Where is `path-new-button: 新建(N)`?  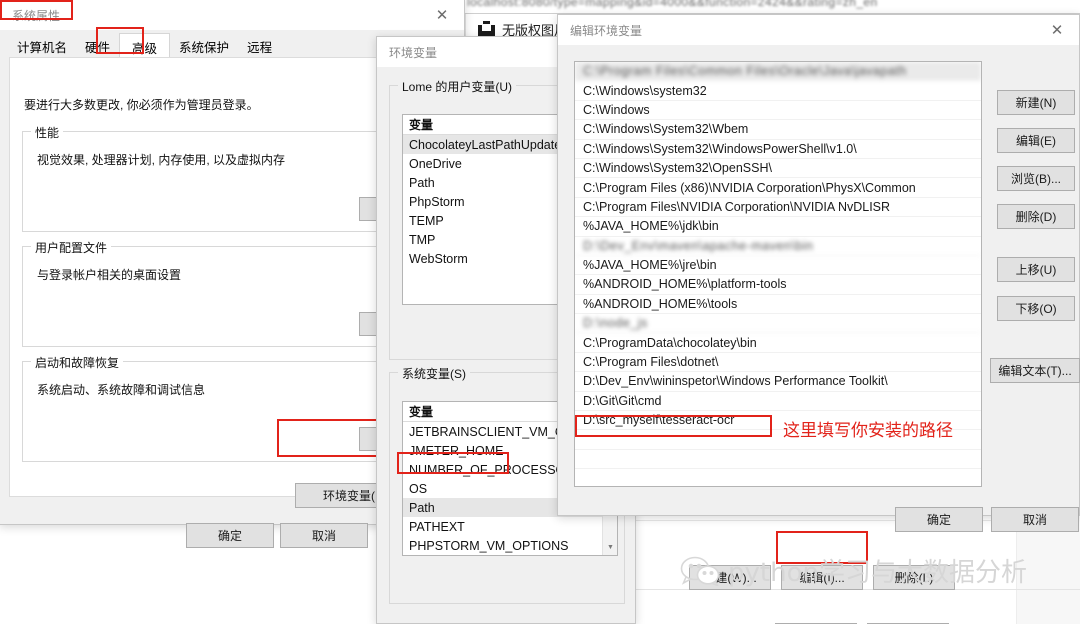
path-new-button: 新建(N) is located at coordinates (1036, 102).